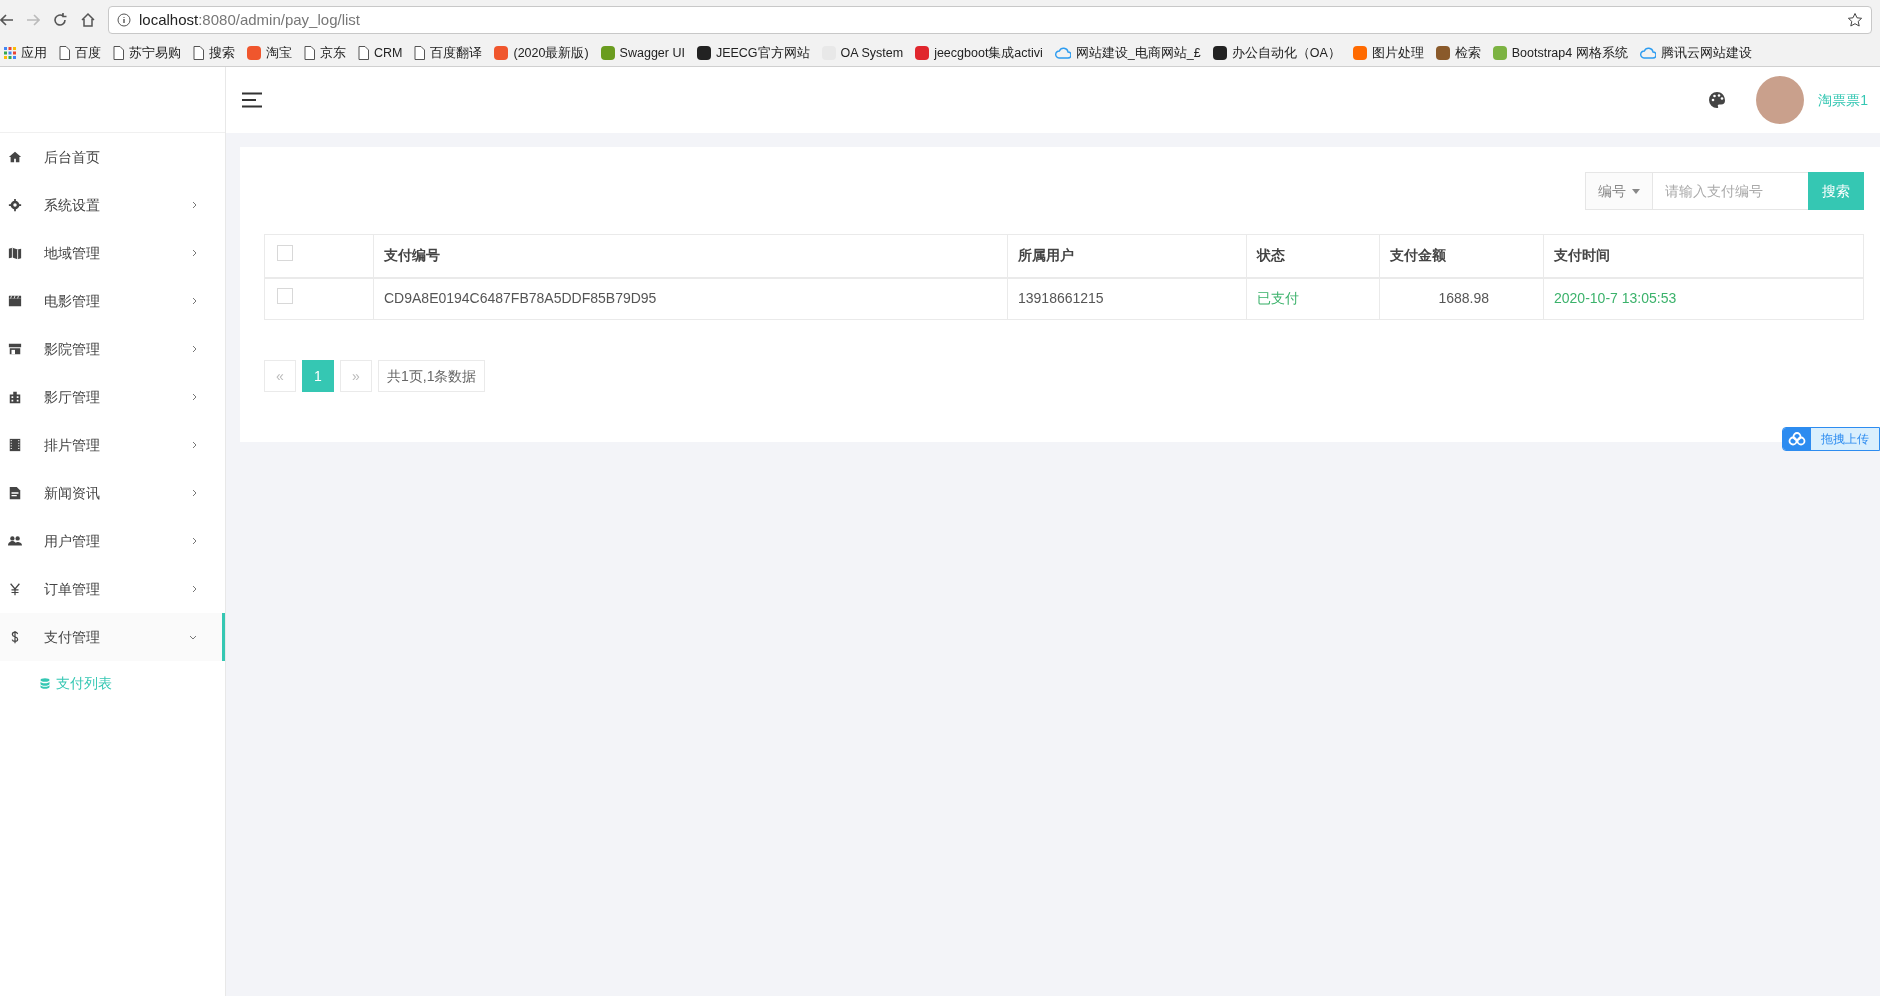 The image size is (1880, 996). What do you see at coordinates (1560, 53) in the screenshot?
I see `bookmark: Bootstrap4 网格系统` at bounding box center [1560, 53].